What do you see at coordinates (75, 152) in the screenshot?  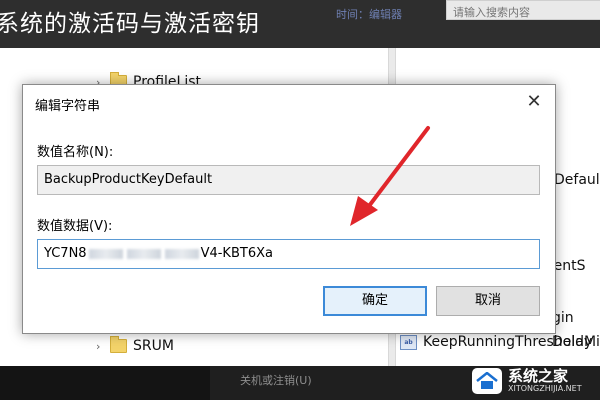 I see `value-name-label: 数值名称(N):` at bounding box center [75, 152].